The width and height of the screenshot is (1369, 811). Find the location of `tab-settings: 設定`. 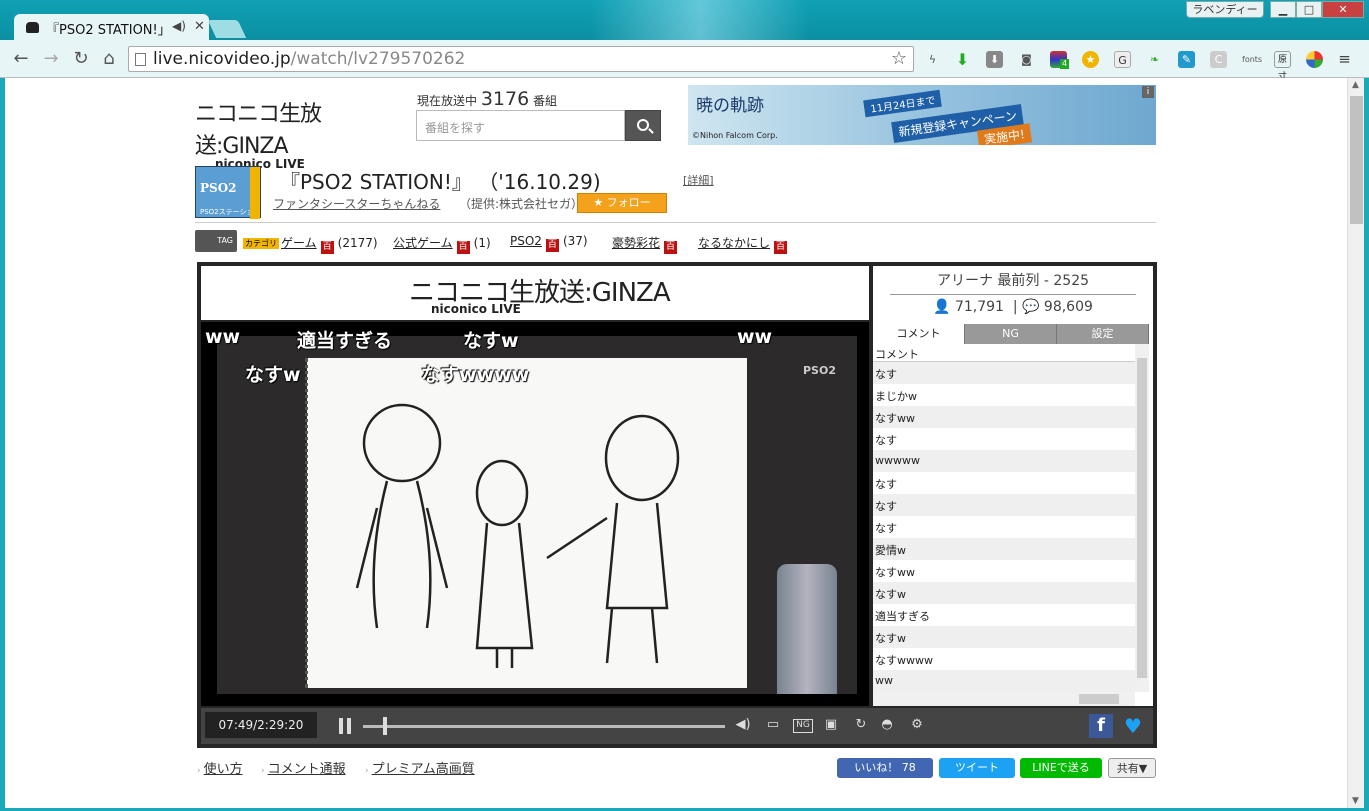

tab-settings: 設定 is located at coordinates (1103, 334).